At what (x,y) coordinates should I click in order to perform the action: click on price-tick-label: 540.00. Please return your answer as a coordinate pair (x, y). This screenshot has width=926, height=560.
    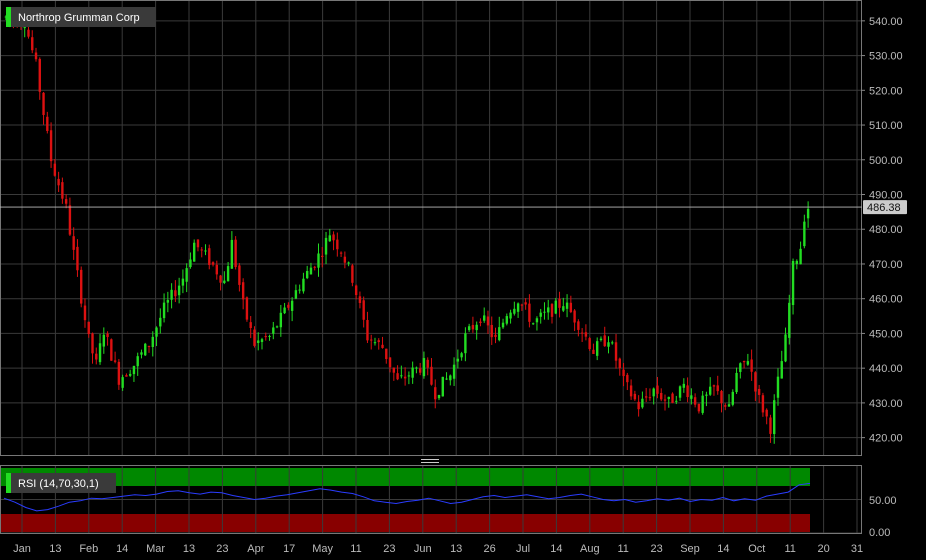
    Looking at the image, I should click on (886, 22).